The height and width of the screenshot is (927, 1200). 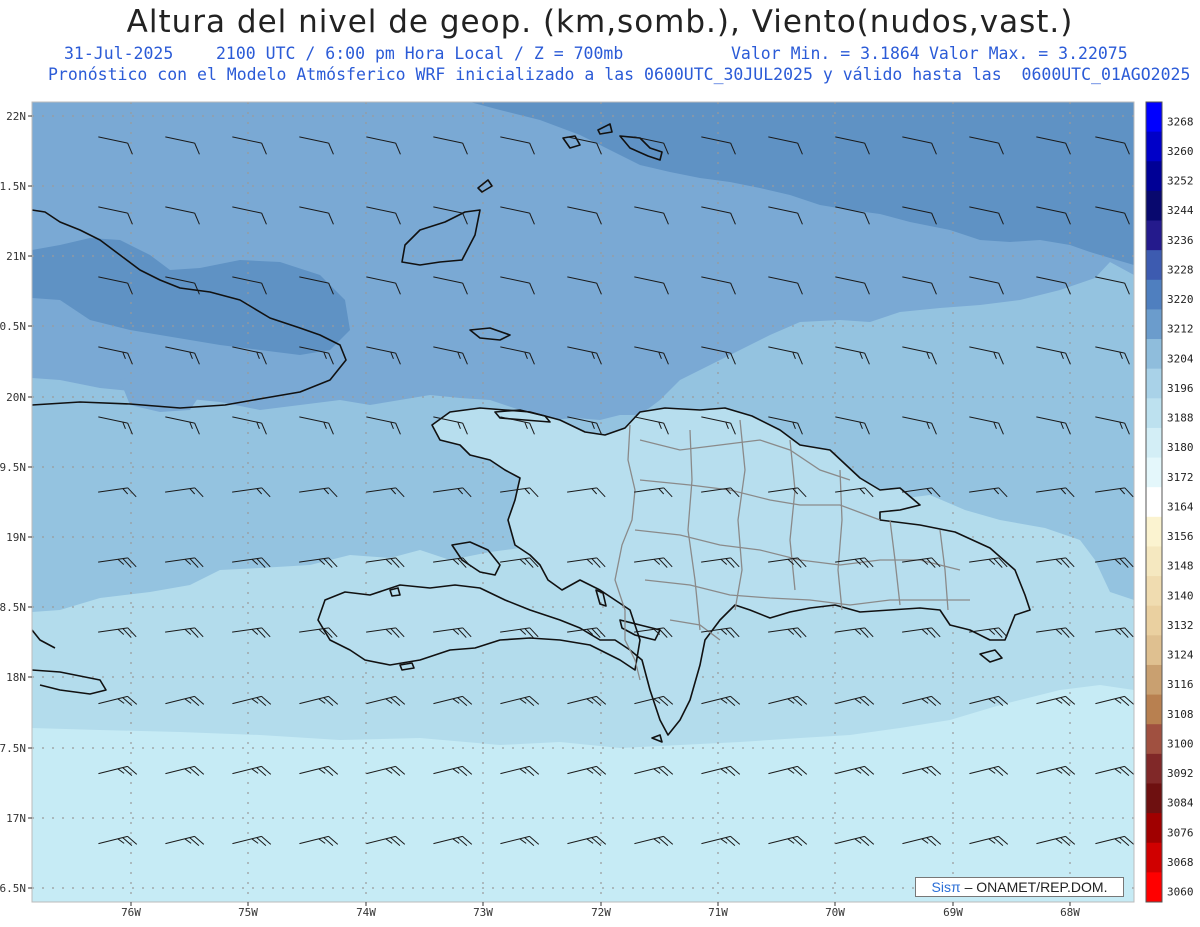 What do you see at coordinates (1180, 803) in the screenshot?
I see `colorbar-label: 3084` at bounding box center [1180, 803].